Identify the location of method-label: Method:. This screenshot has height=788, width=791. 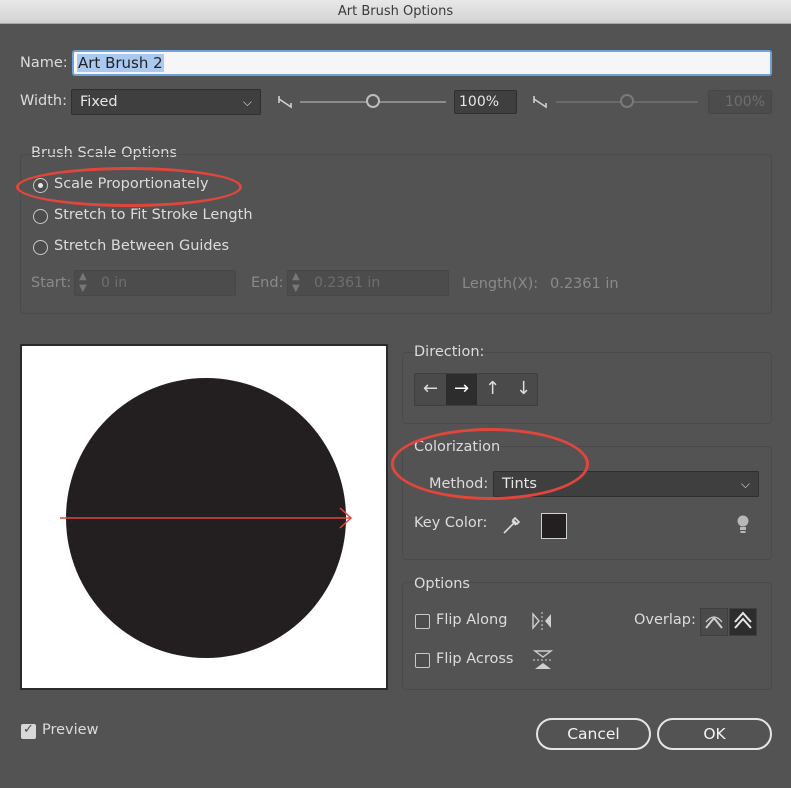
(459, 484).